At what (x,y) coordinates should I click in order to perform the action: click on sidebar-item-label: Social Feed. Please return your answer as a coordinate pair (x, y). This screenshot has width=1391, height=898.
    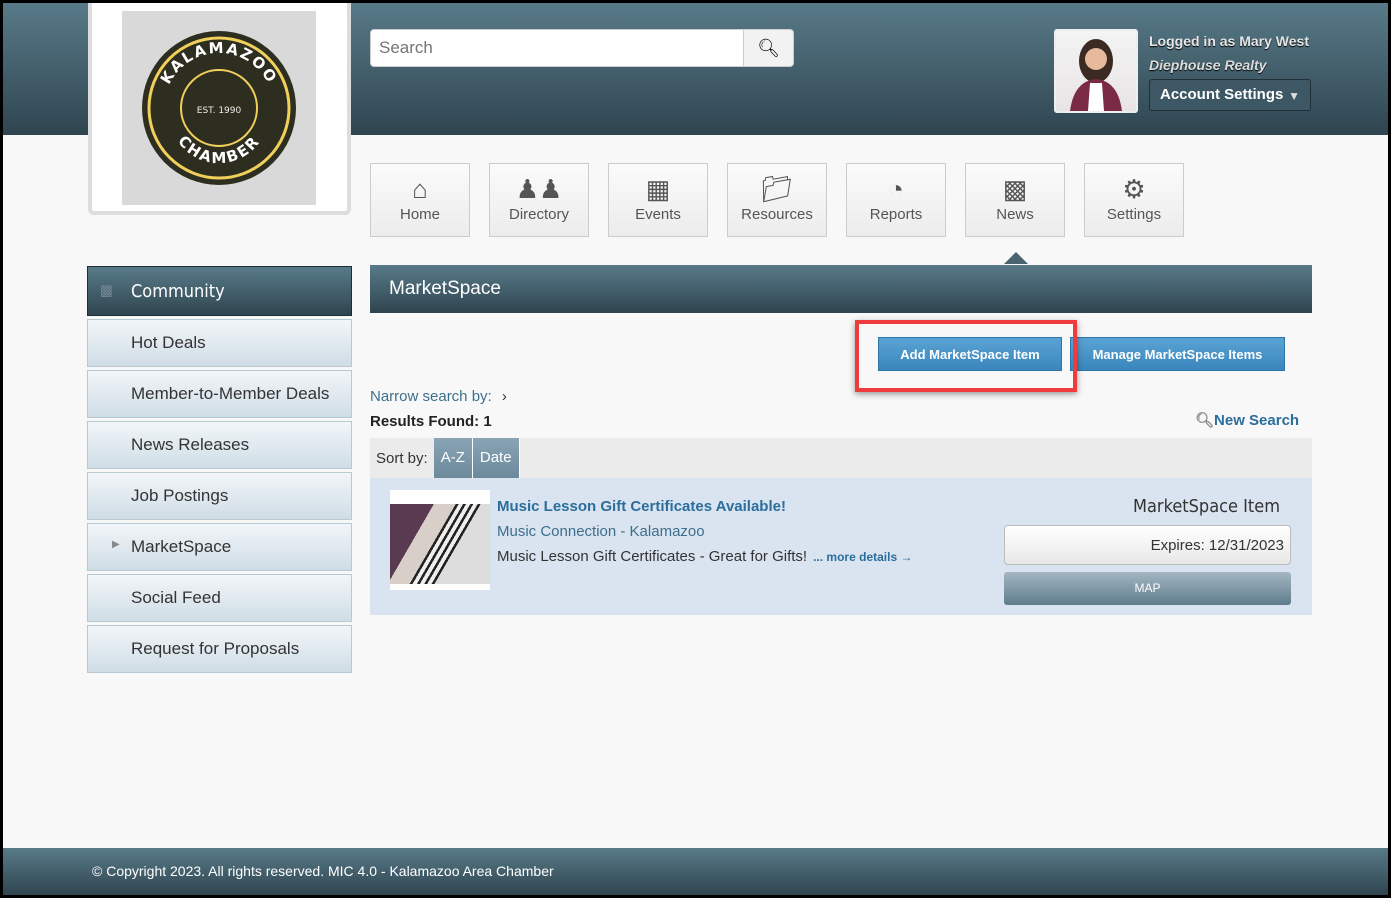
    Looking at the image, I should click on (176, 597).